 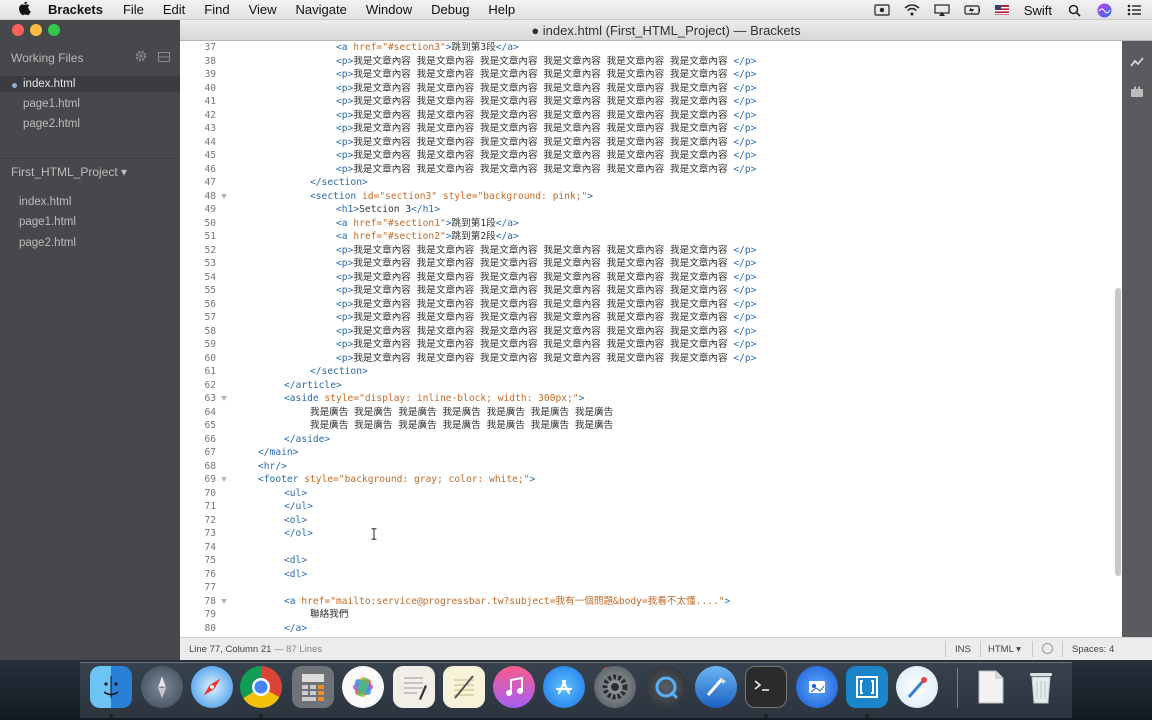 I want to click on code-line: 72 <ol>, so click(x=650, y=521).